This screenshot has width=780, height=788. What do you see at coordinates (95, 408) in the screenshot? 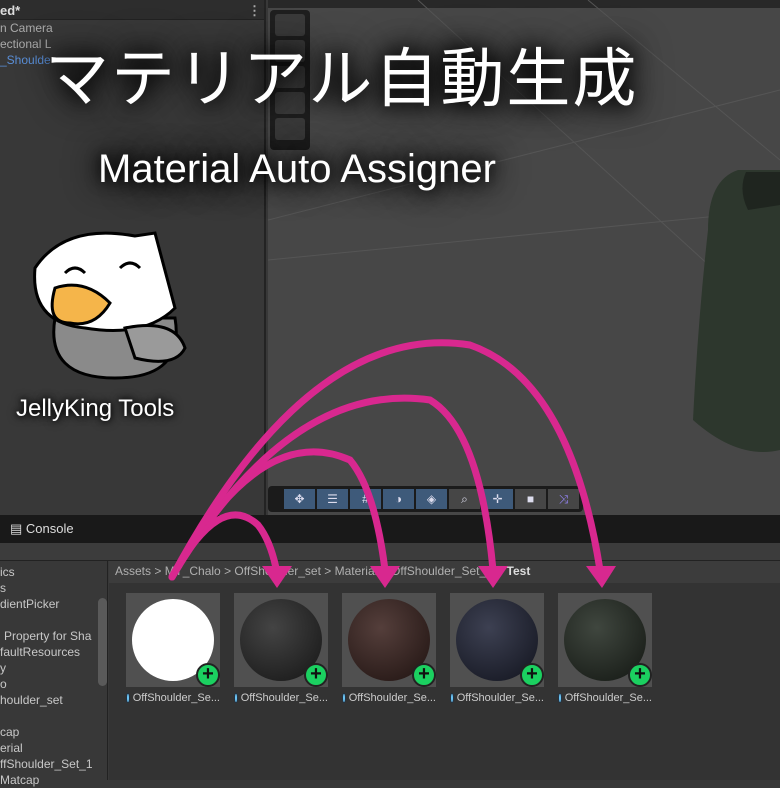
I see `brand-label: JellyKing Tools` at bounding box center [95, 408].